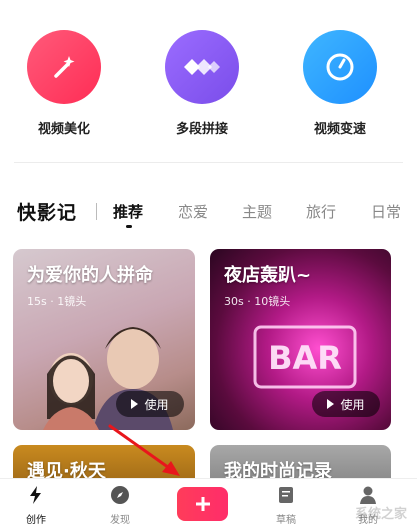 The image size is (417, 526). Describe the element at coordinates (120, 520) in the screenshot. I see `nav-label: 发现` at that location.